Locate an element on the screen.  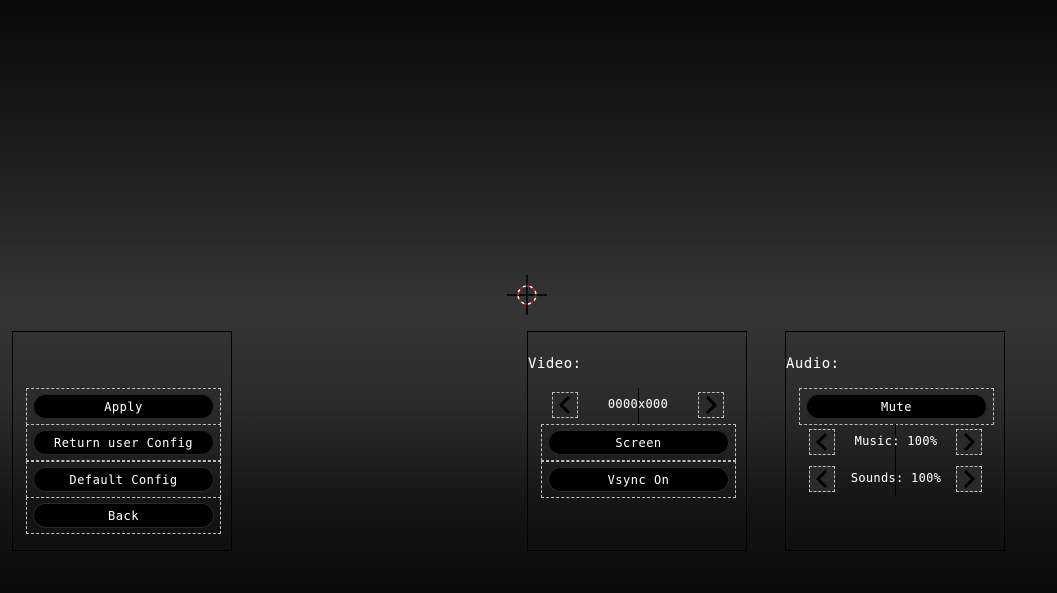
return-config-row: Return user Config is located at coordinates (123, 442).